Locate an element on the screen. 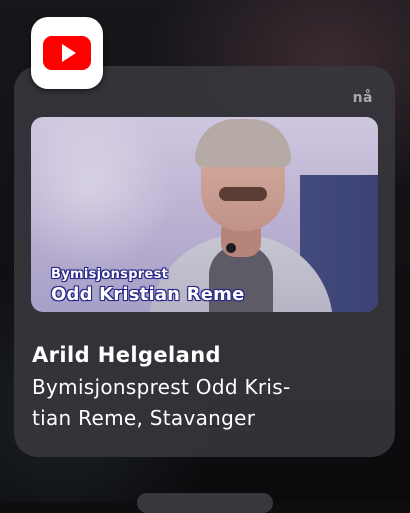 The height and width of the screenshot is (513, 410). youtube-app-icon is located at coordinates (67, 53).